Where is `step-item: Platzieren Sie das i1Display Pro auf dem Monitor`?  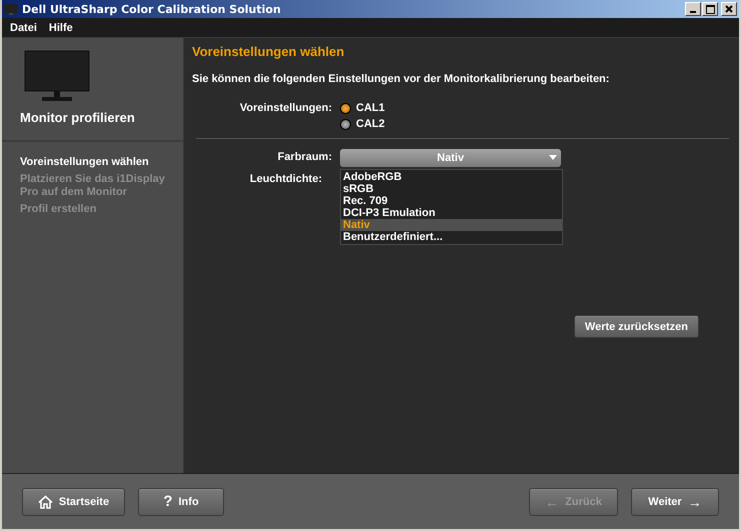
step-item: Platzieren Sie das i1Display Pro auf dem Monitor is located at coordinates (93, 186).